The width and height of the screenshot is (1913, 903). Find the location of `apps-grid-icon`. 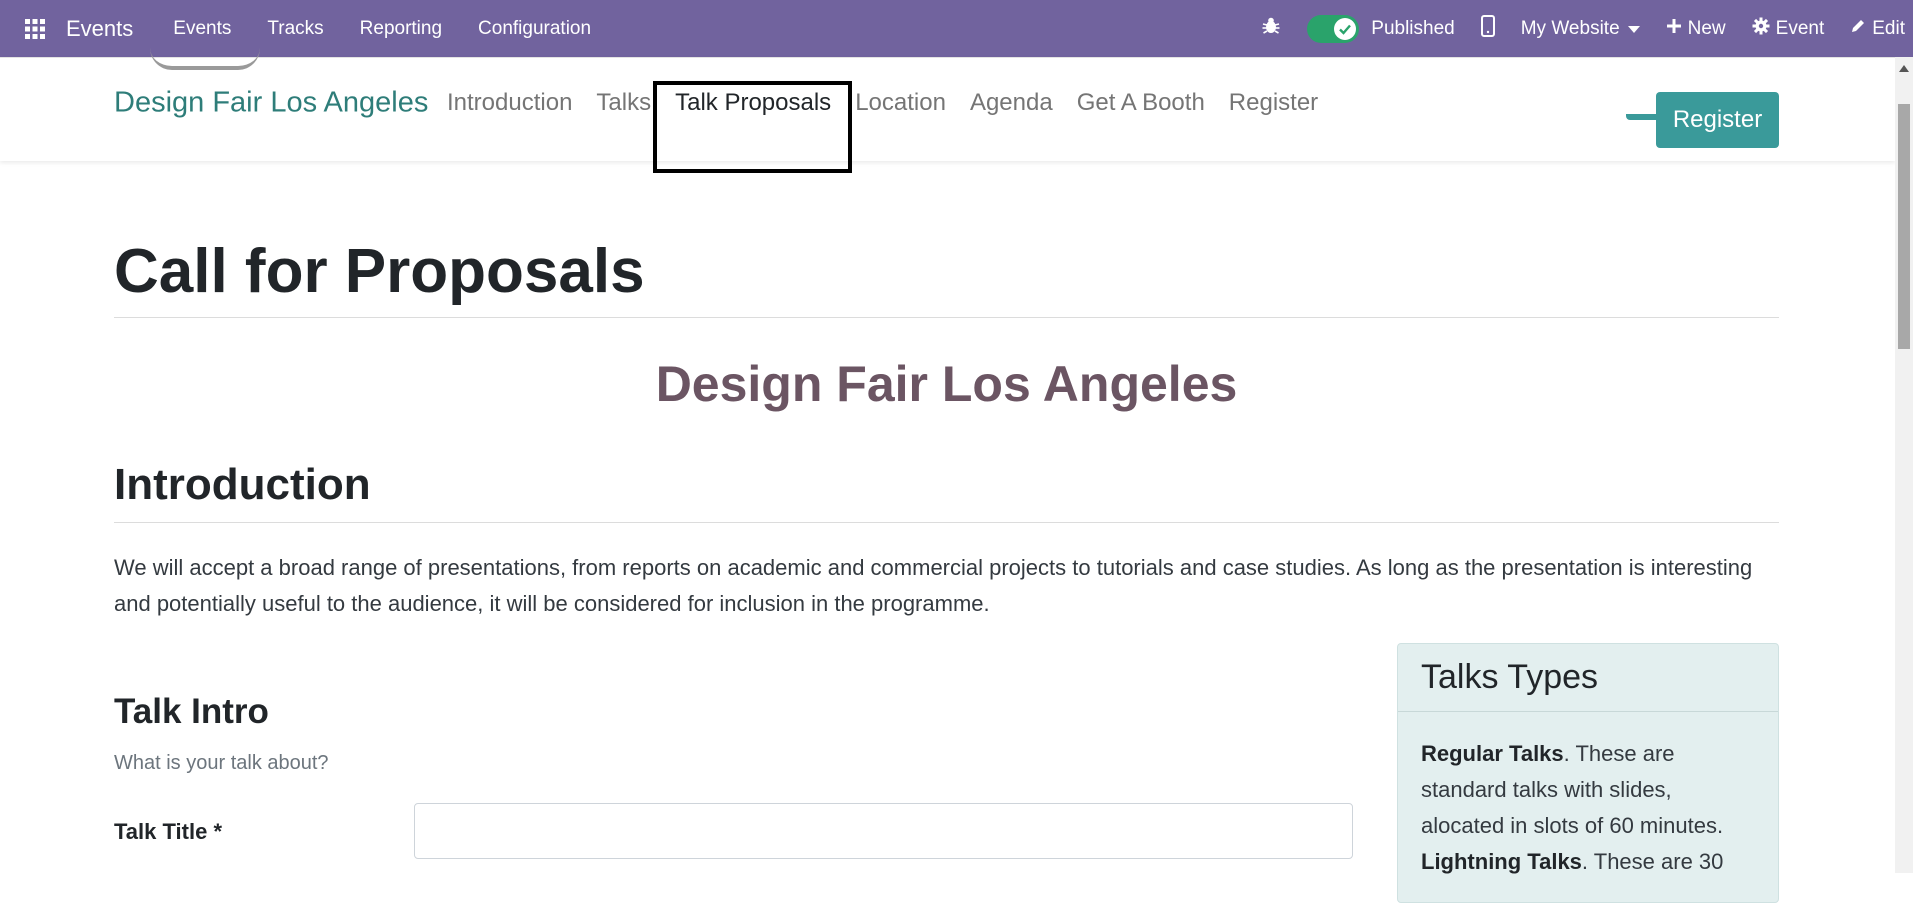

apps-grid-icon is located at coordinates (35, 28).